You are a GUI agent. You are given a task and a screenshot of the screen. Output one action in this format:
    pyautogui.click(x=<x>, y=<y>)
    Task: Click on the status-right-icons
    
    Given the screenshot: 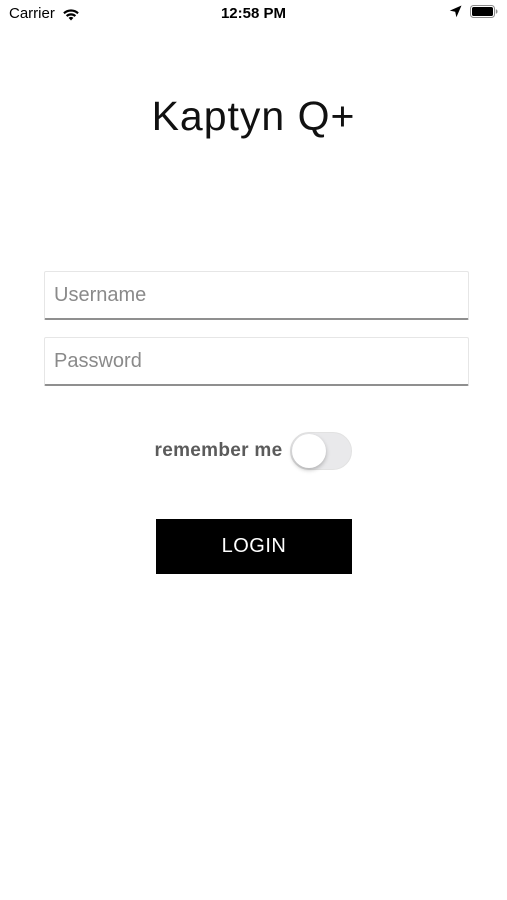 What is the action you would take?
    pyautogui.click(x=473, y=11)
    